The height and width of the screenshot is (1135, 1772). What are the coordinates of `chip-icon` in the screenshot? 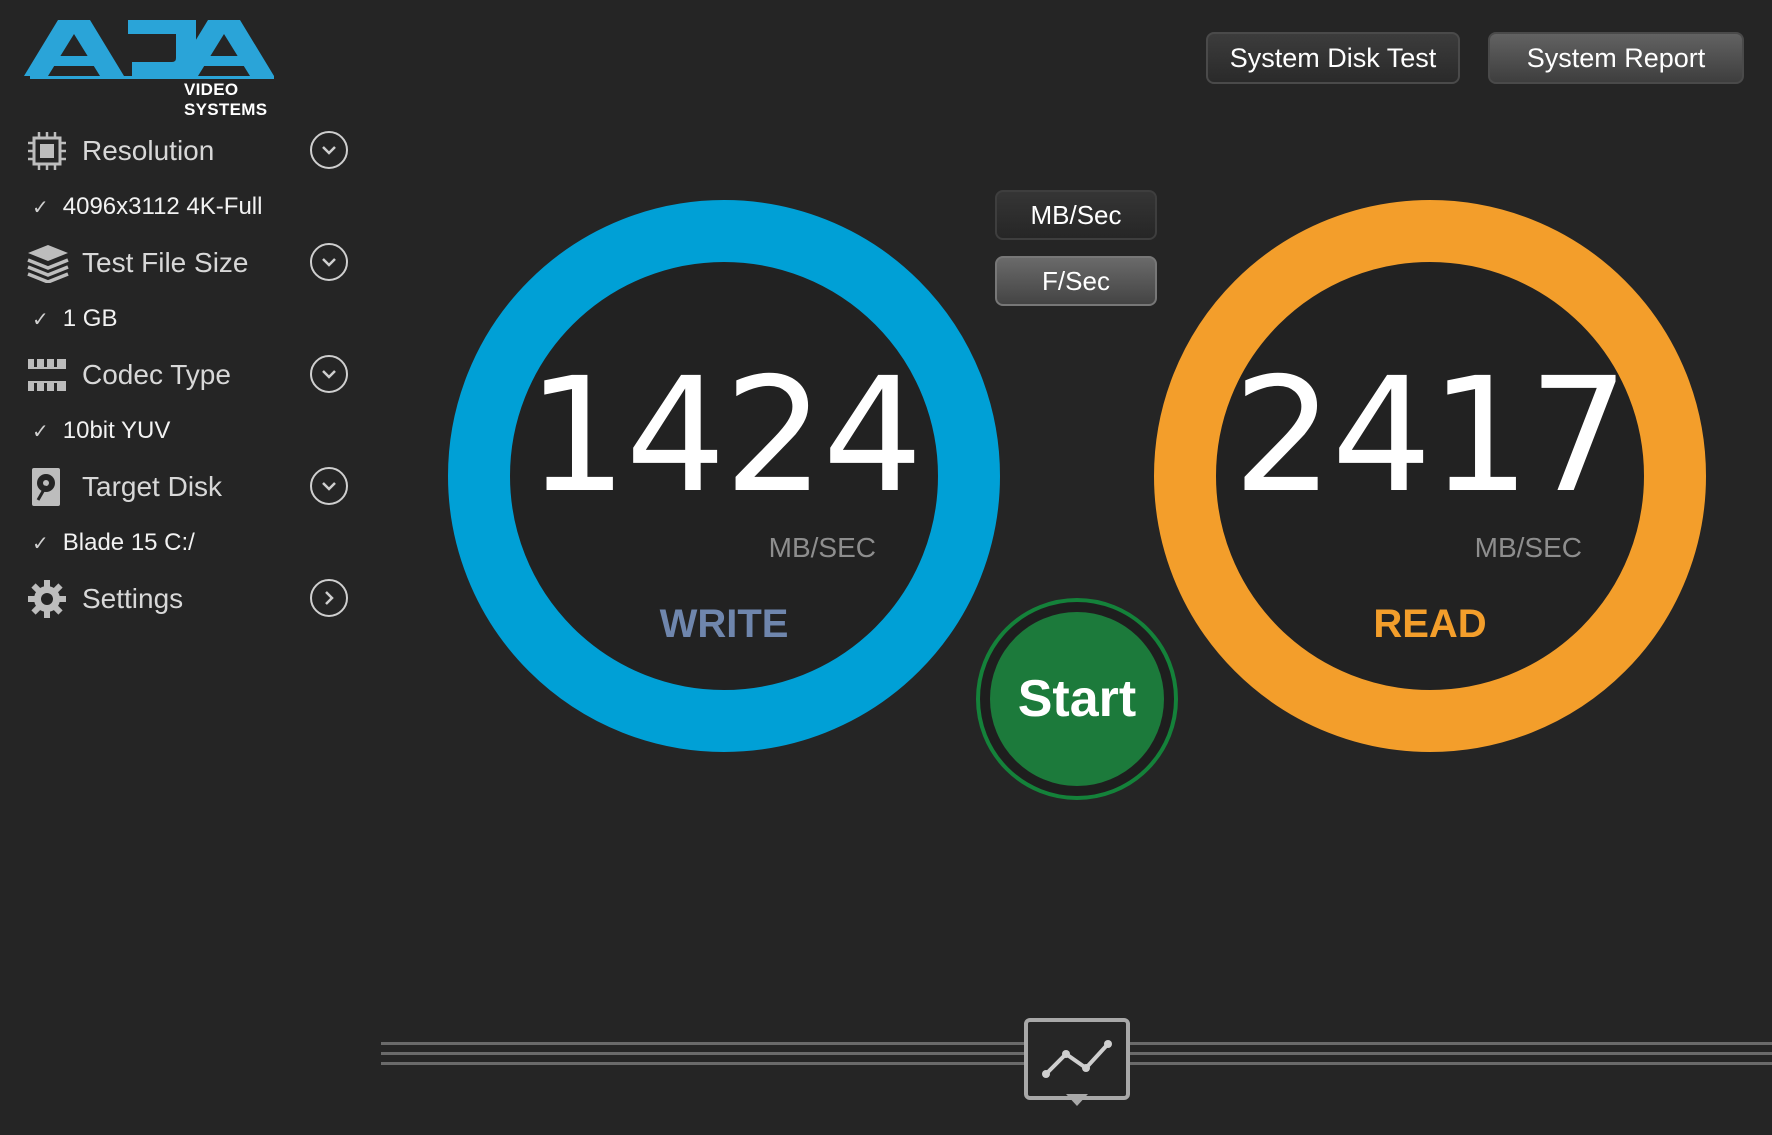 It's located at (48, 151).